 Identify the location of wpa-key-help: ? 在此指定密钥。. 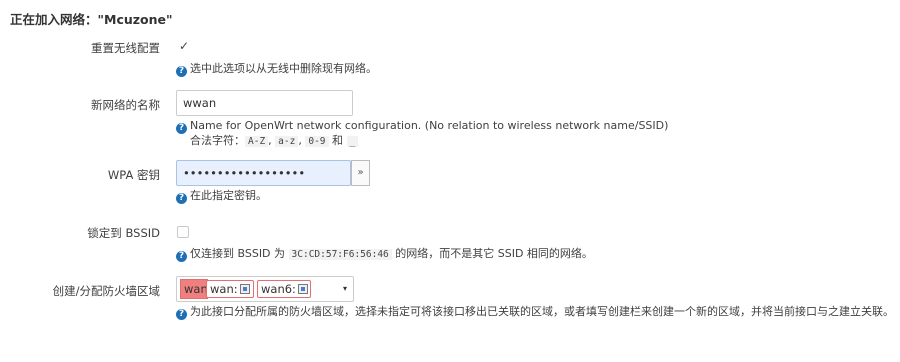
(221, 196).